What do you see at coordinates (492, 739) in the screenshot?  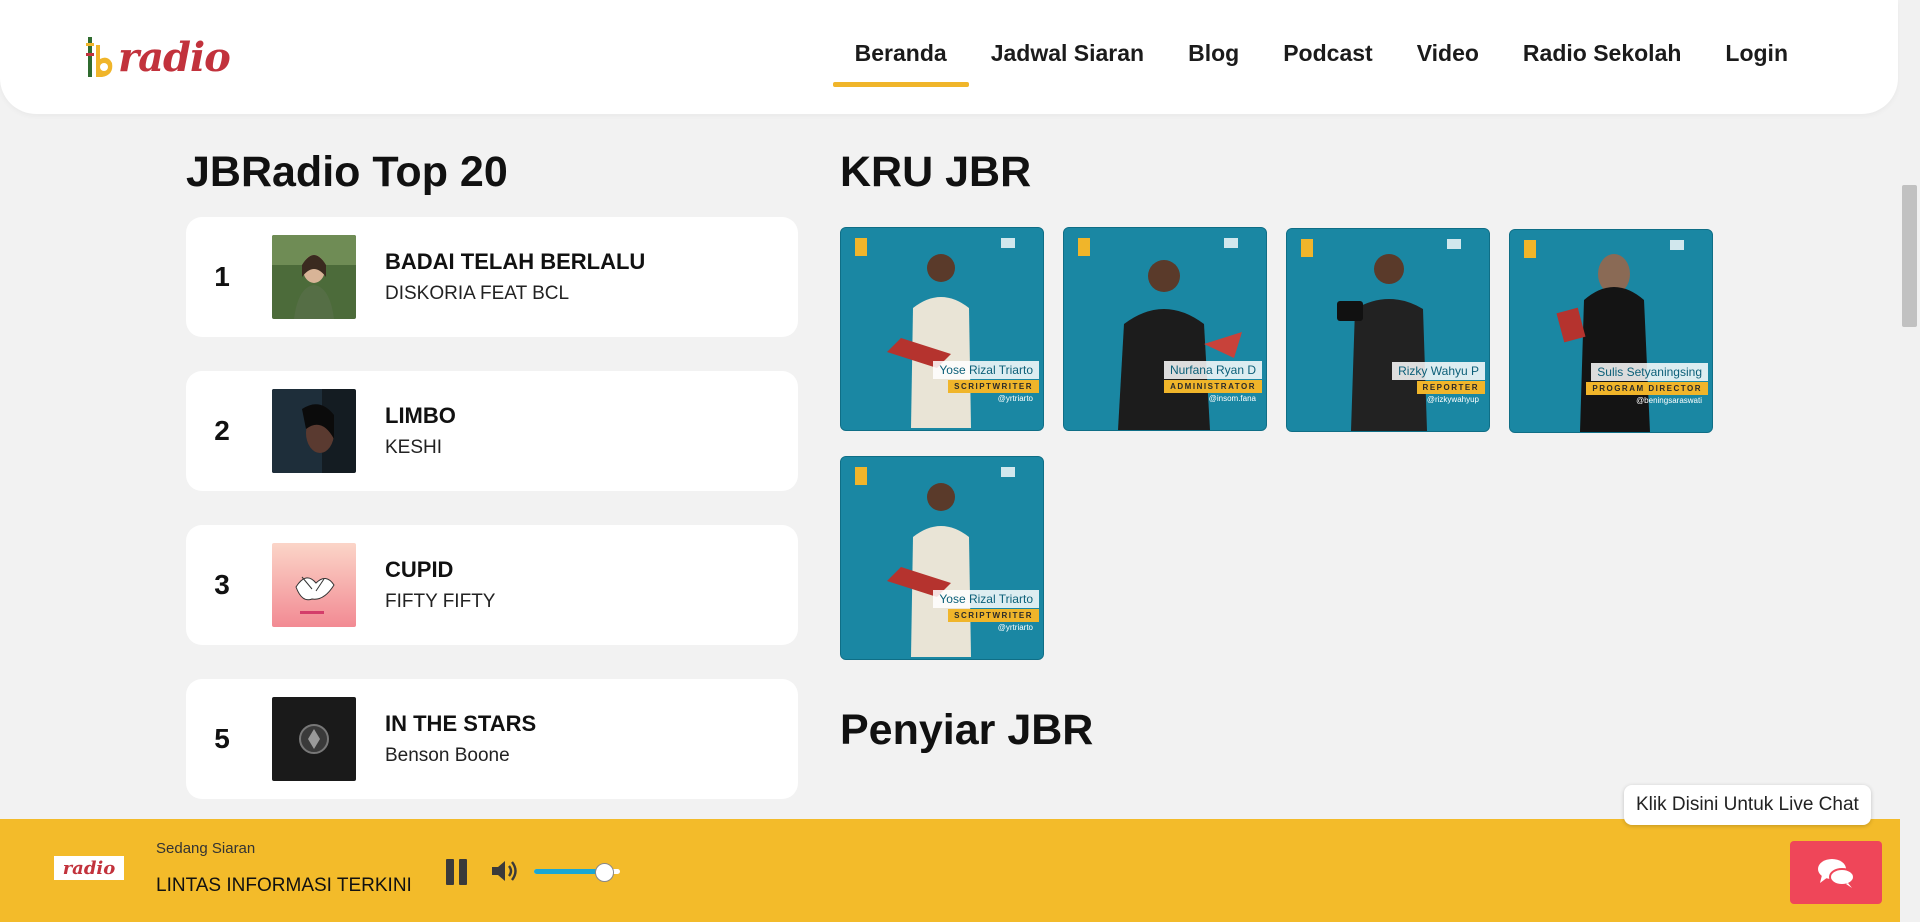 I see `song-card: 5 IN THE STARS Benson Boone` at bounding box center [492, 739].